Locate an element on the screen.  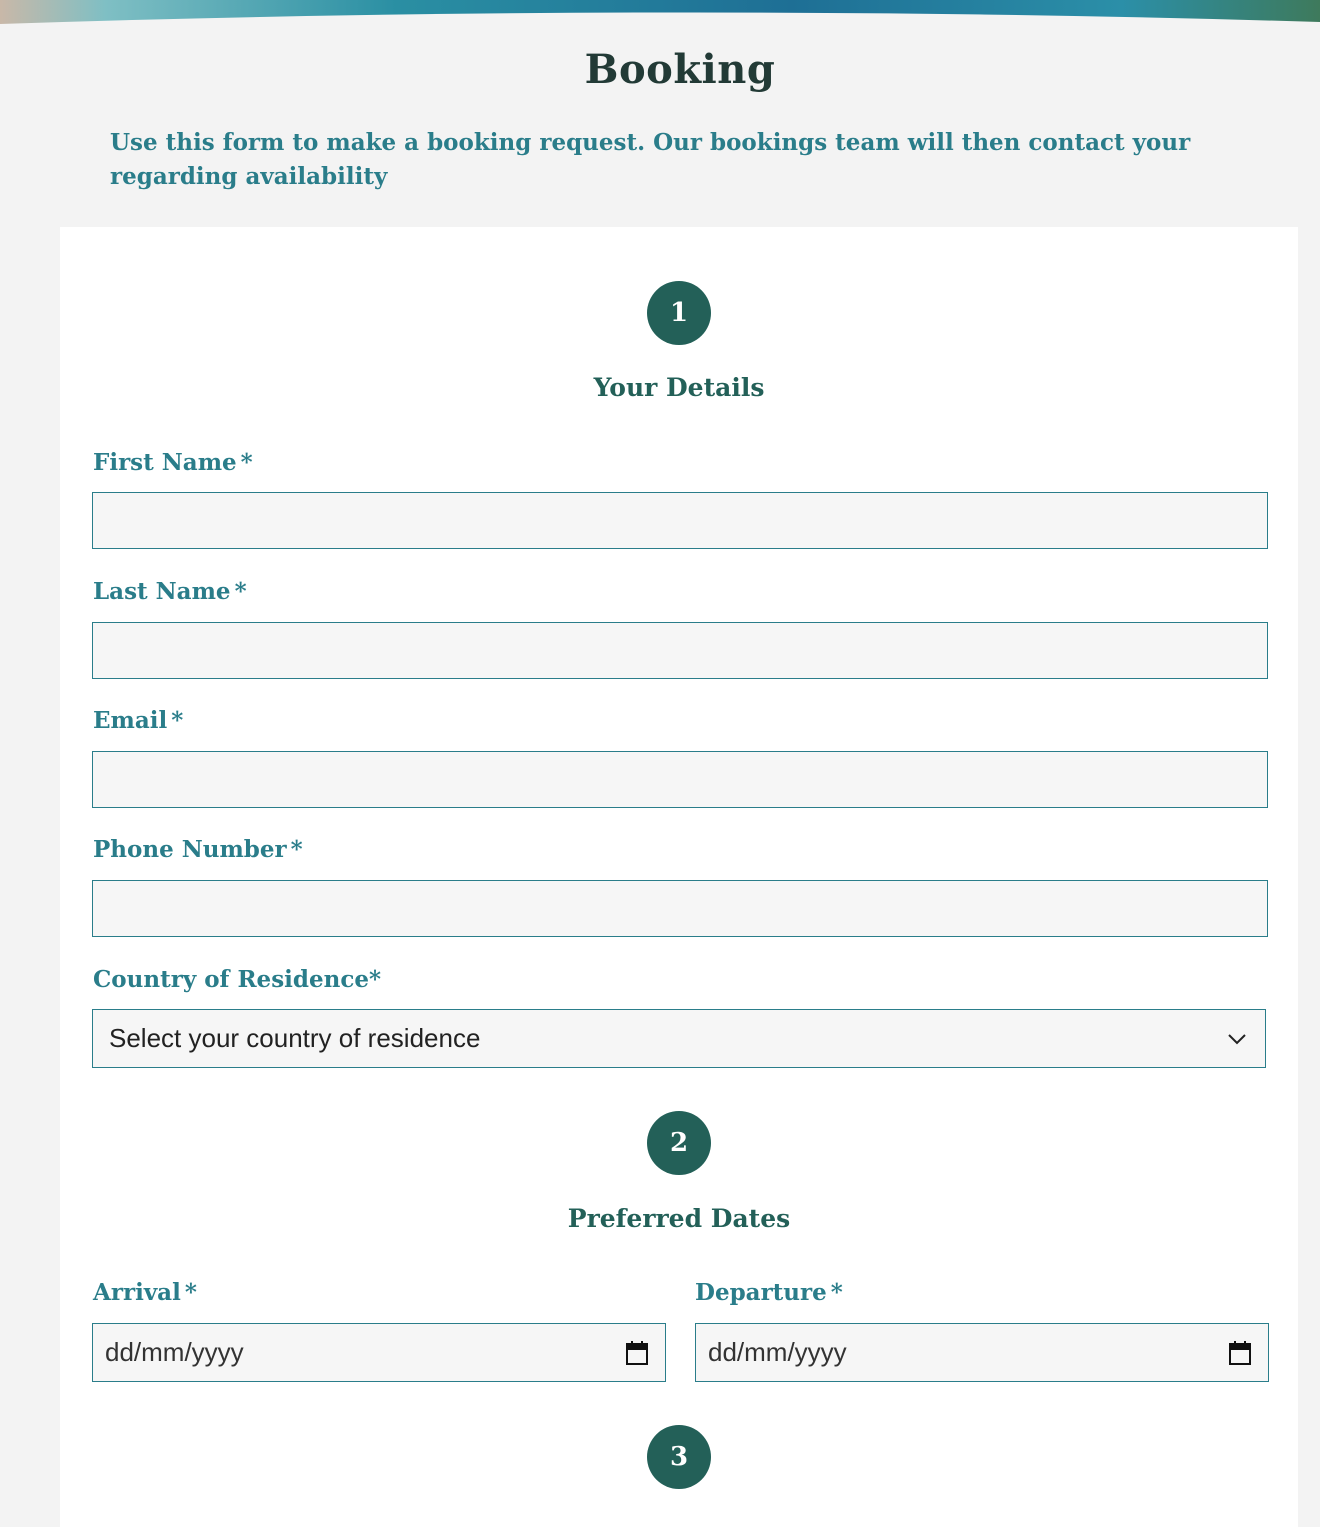
country-select: Select your country of residence is located at coordinates (679, 1038).